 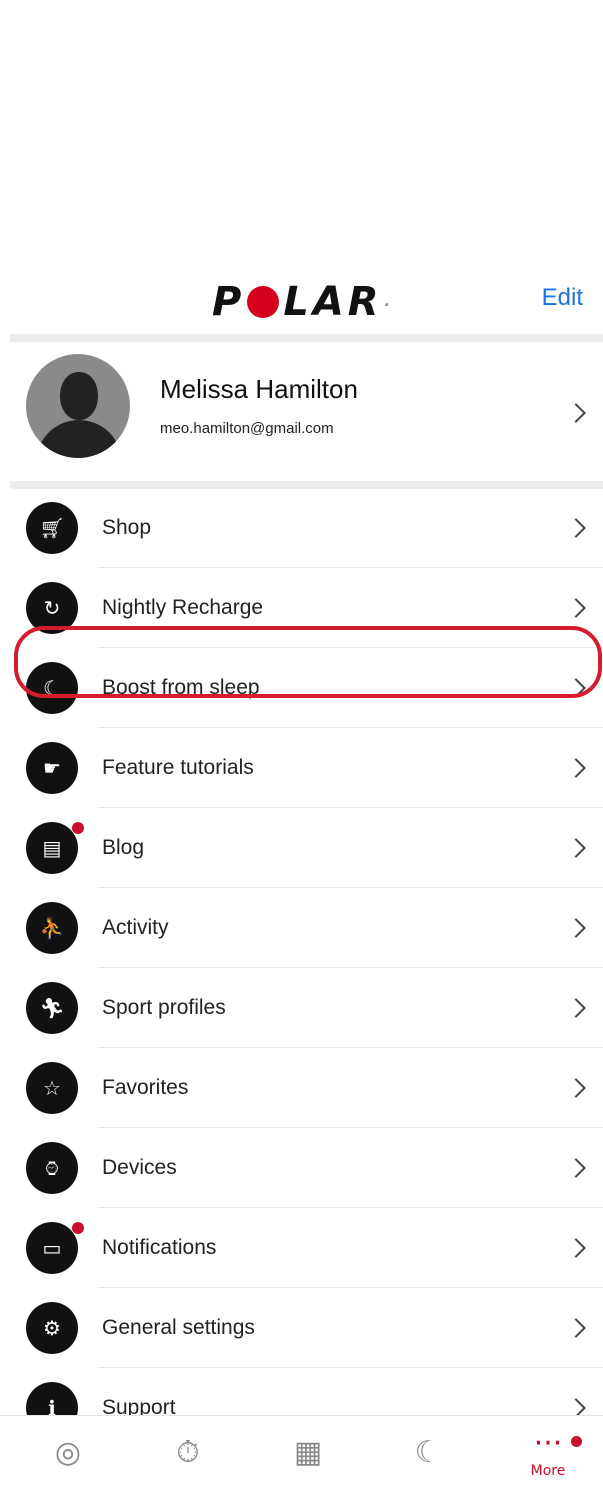 What do you see at coordinates (306, 338) in the screenshot?
I see `divider` at bounding box center [306, 338].